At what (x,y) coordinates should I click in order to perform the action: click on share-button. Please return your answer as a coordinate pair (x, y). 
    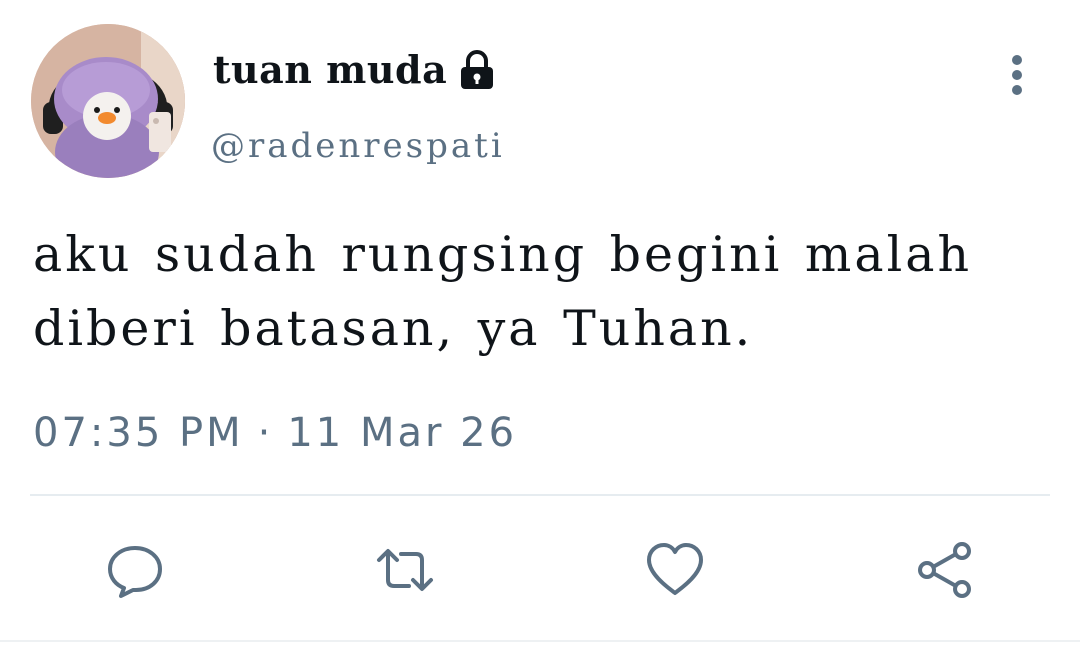
    Looking at the image, I should click on (945, 570).